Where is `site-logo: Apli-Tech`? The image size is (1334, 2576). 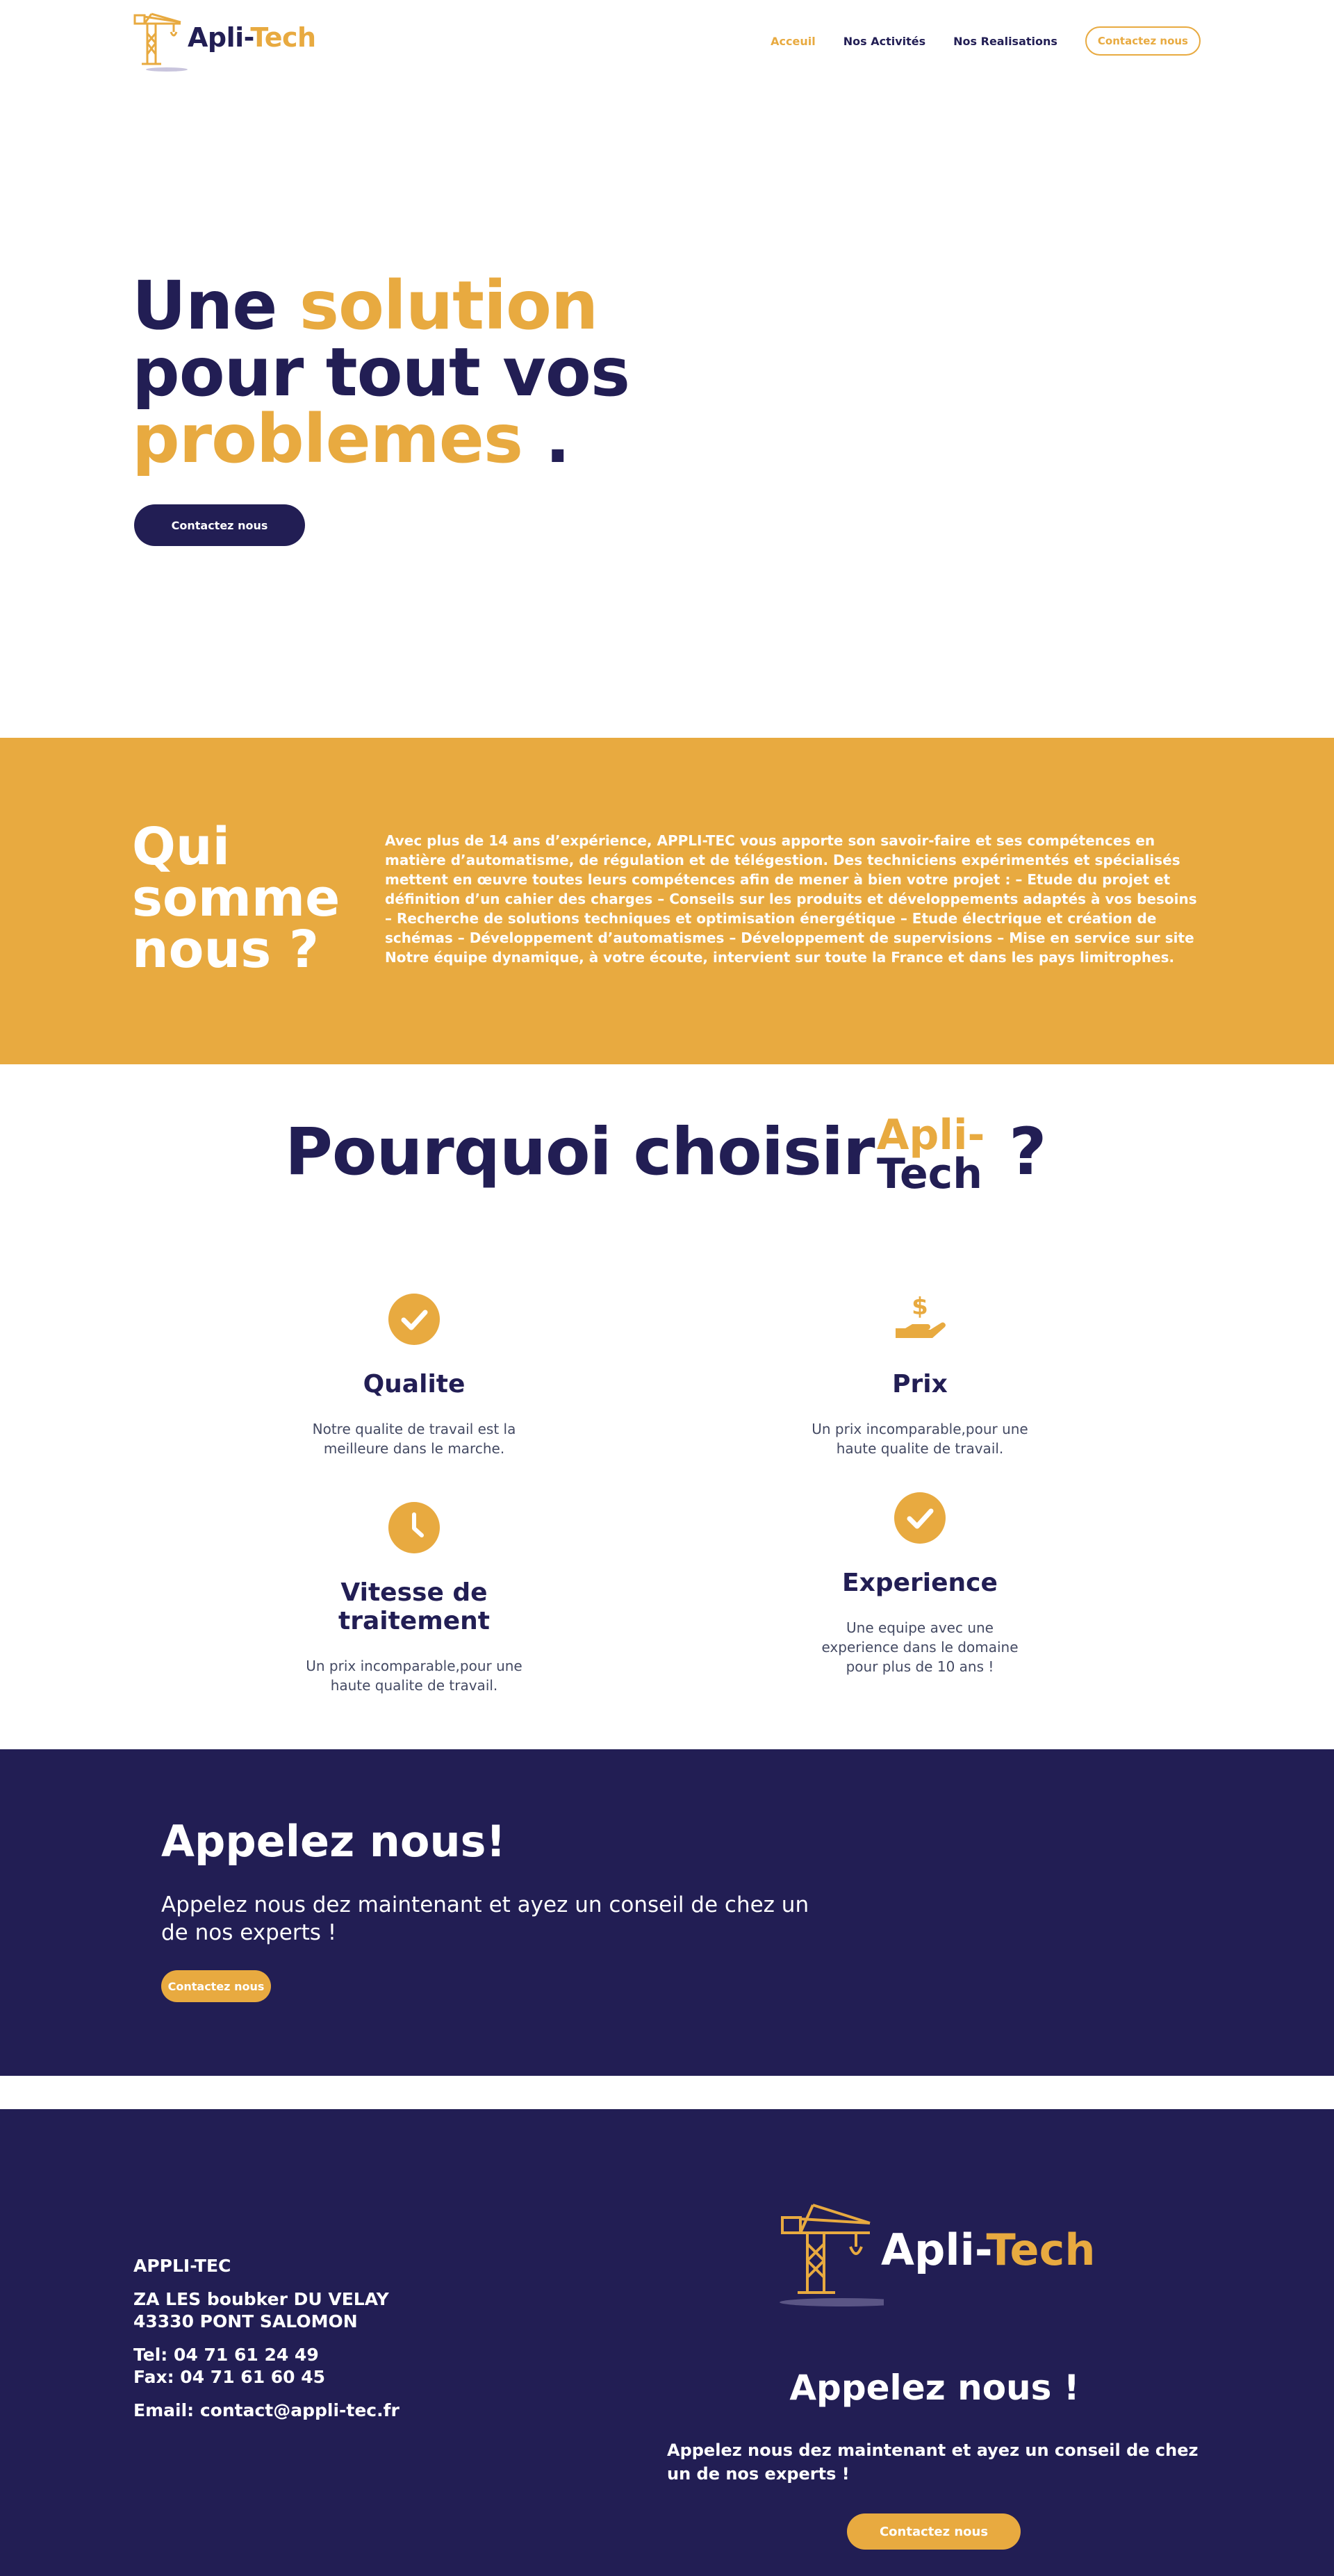
site-logo: Apli-Tech is located at coordinates (243, 44).